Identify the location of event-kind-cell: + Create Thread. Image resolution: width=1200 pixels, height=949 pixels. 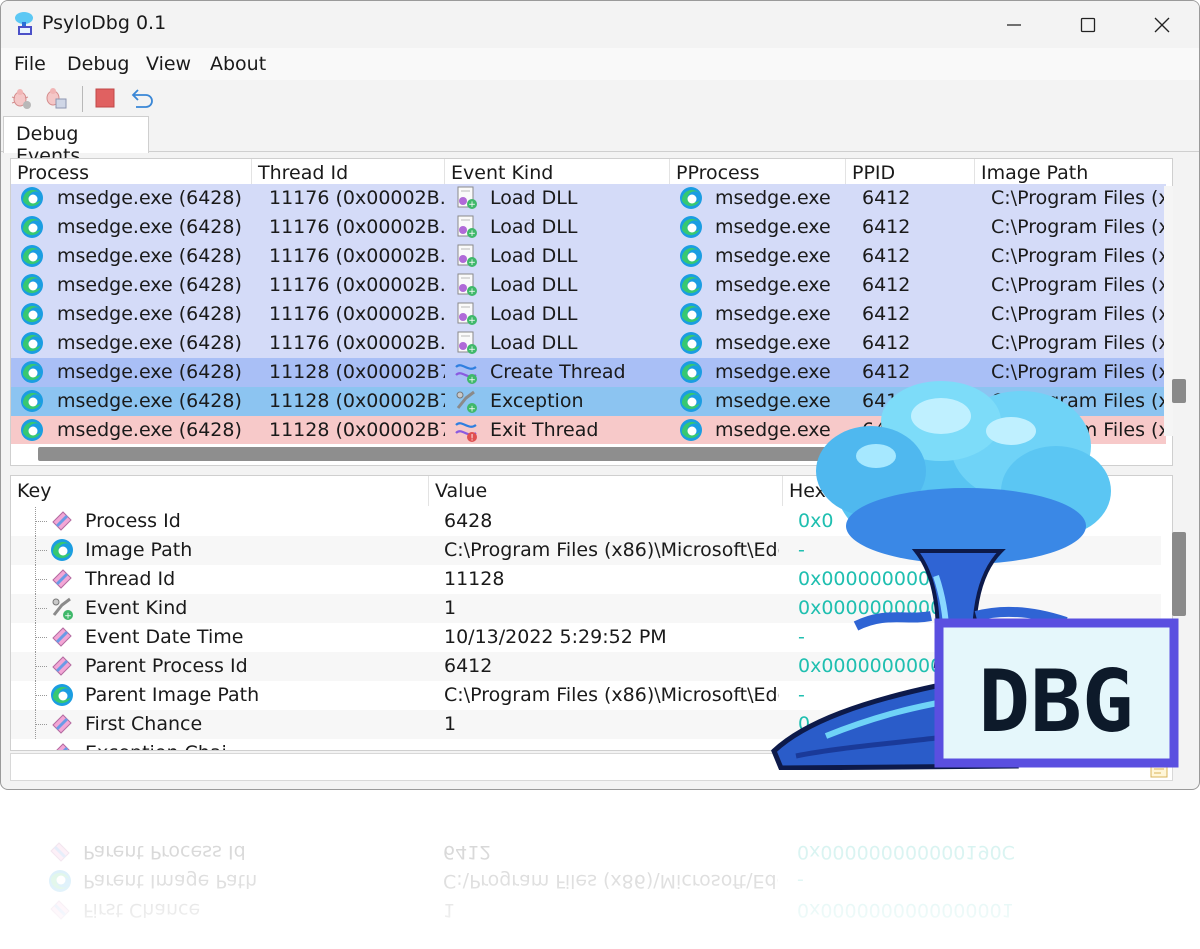
(561, 372).